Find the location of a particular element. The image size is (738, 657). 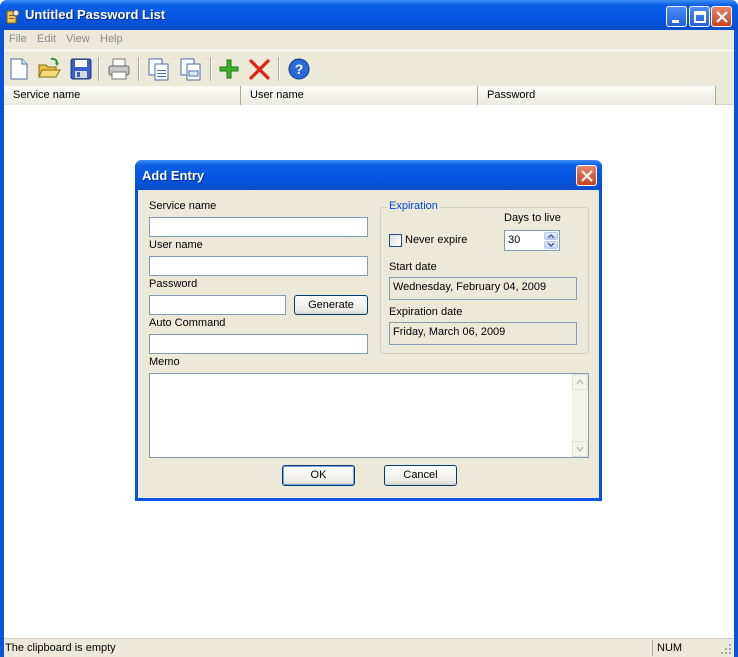

dialog-close-button is located at coordinates (586, 175).